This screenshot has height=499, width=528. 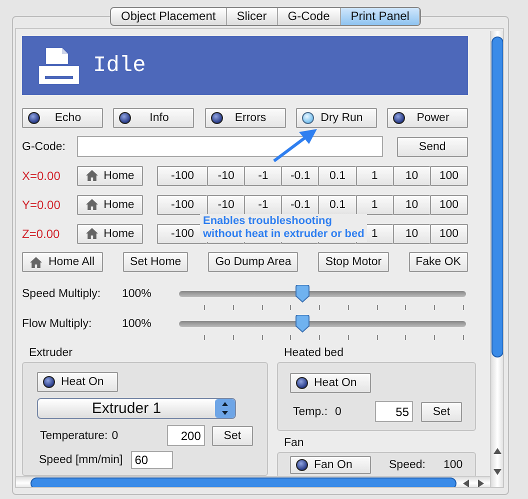 What do you see at coordinates (59, 66) in the screenshot?
I see `printer-icon` at bounding box center [59, 66].